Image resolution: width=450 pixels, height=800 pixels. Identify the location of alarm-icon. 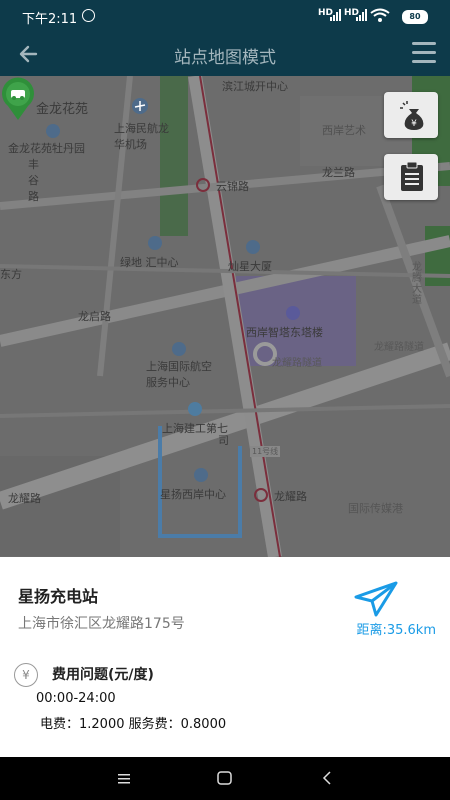
(88, 15).